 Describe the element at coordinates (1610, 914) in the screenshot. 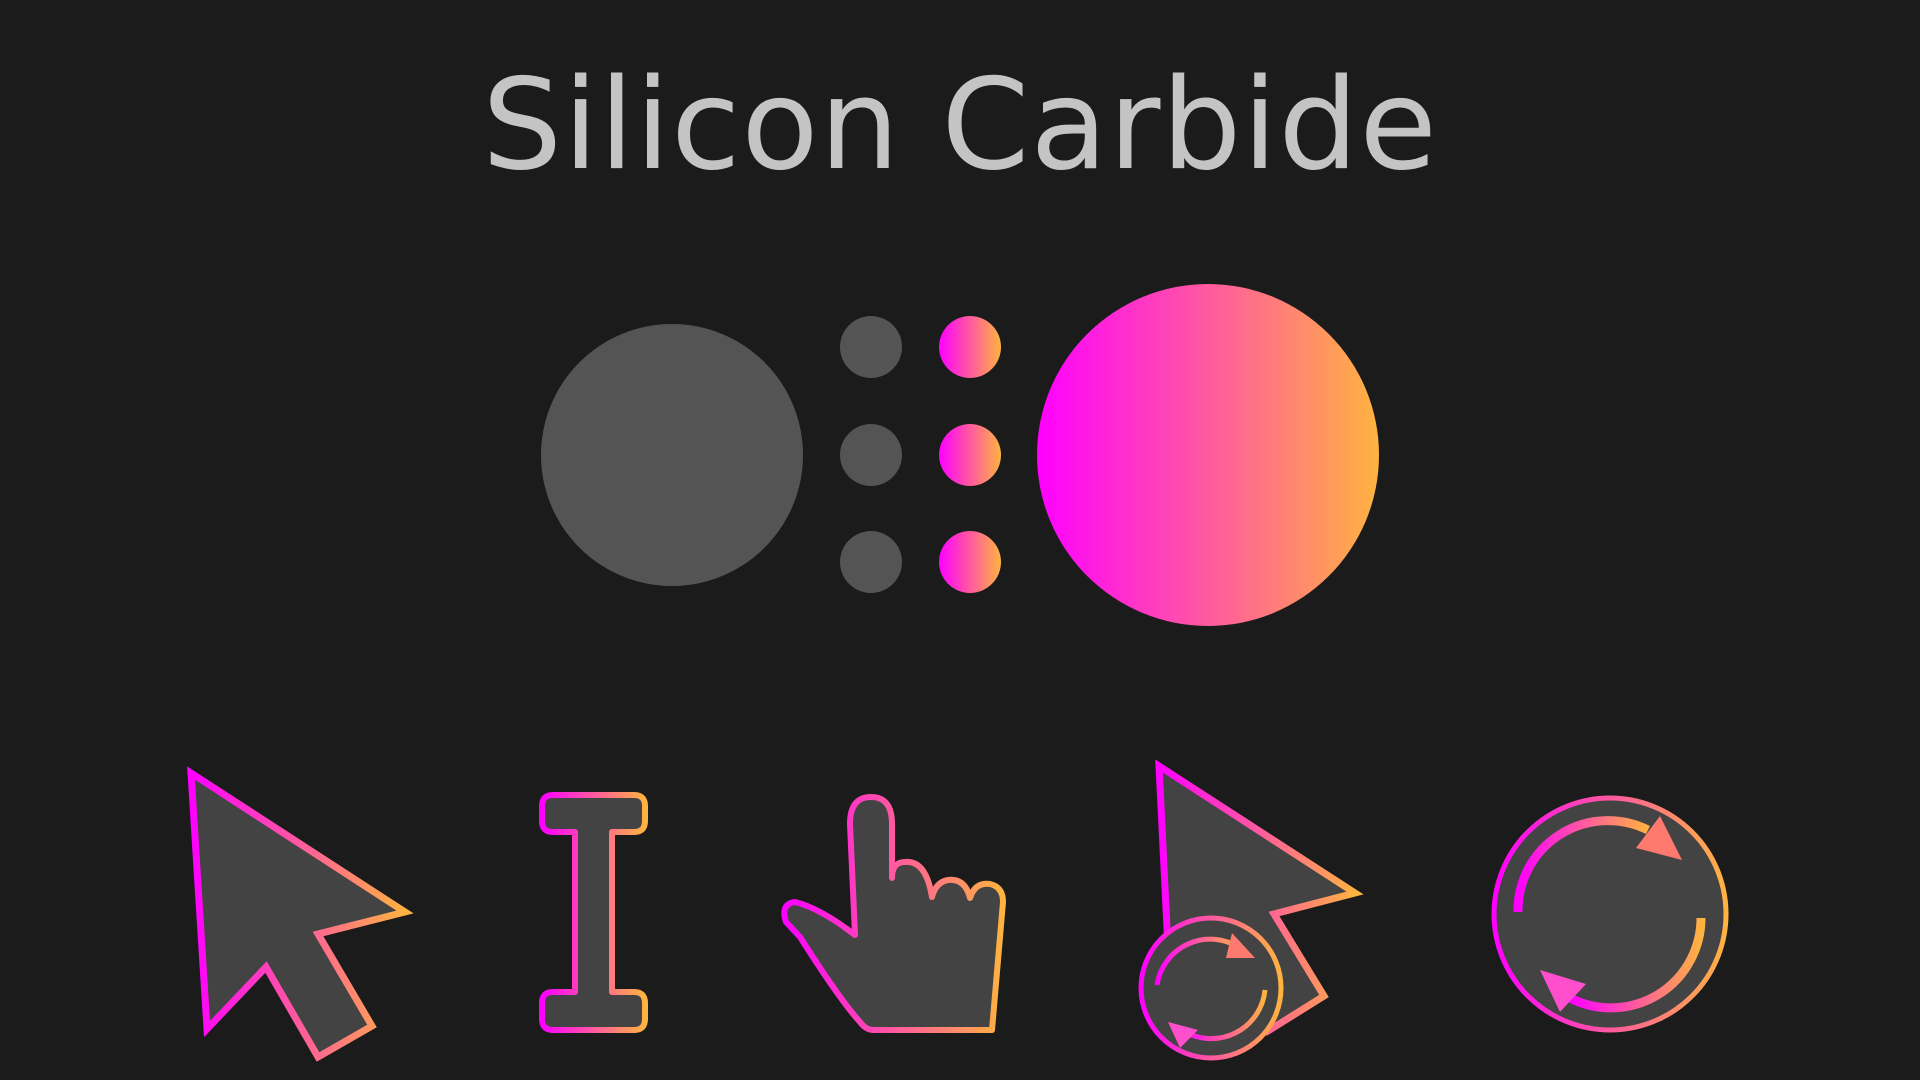

I see `wait-spinner-cursor-icon` at that location.